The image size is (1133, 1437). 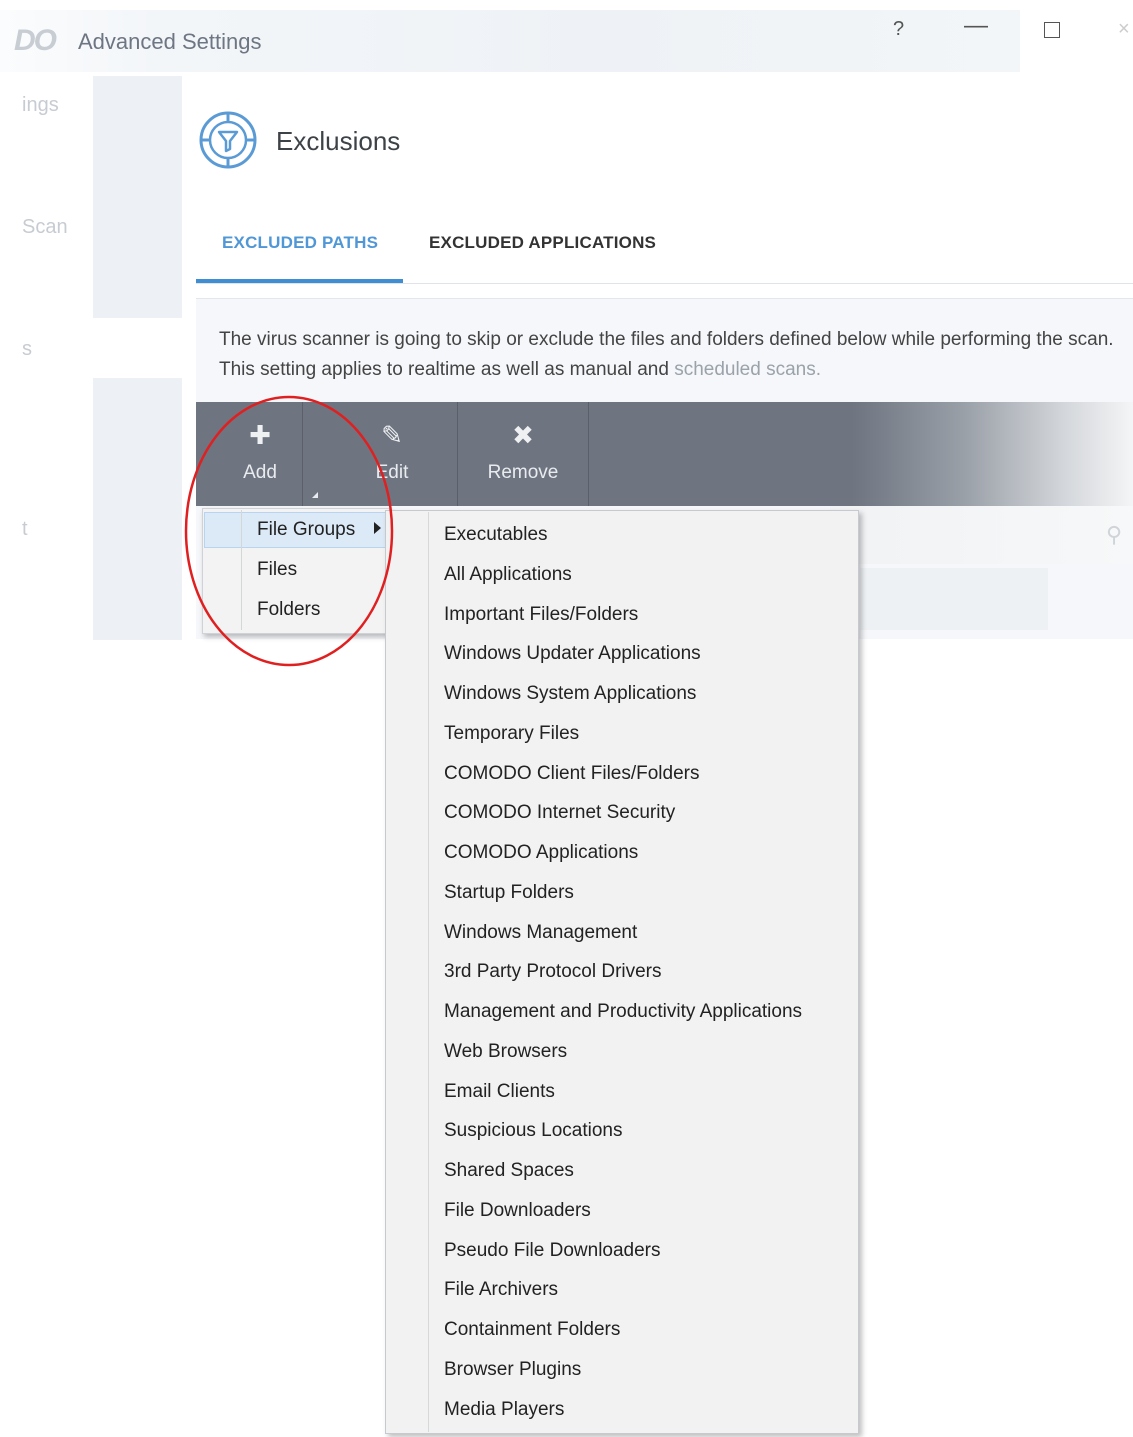 I want to click on title-bar: DO Advanced Settings ? — ×, so click(x=566, y=38).